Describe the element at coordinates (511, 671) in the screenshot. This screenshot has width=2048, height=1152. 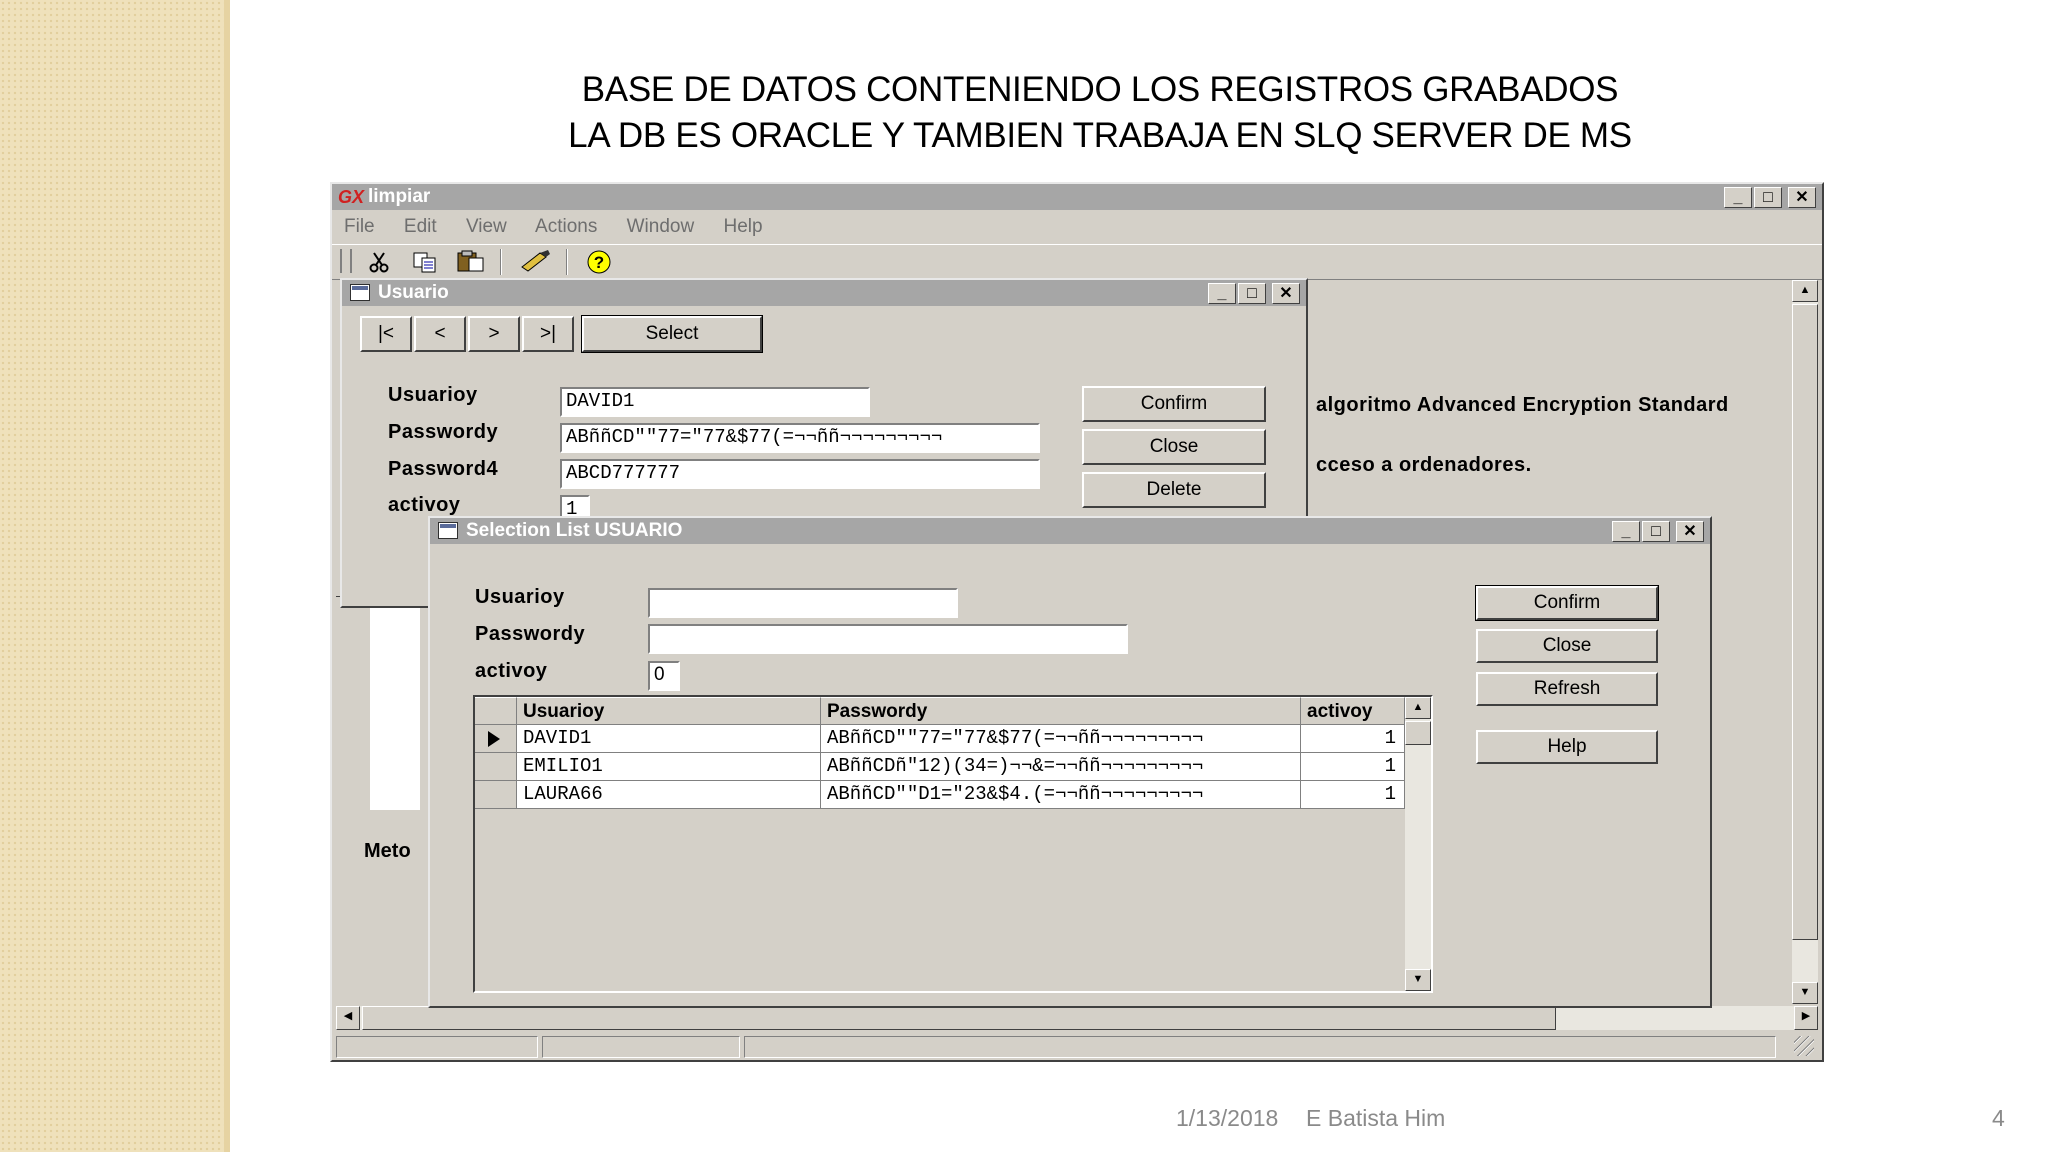
I see `filter-activo-label: activoy` at that location.